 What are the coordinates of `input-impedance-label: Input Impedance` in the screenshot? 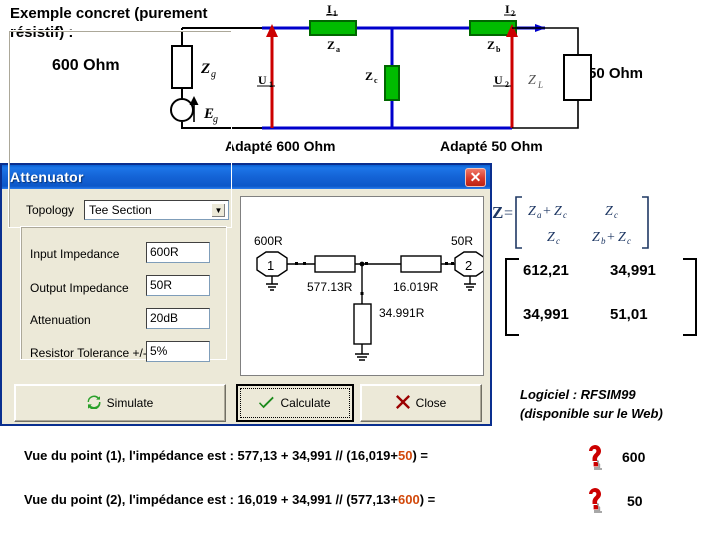 It's located at (75, 254).